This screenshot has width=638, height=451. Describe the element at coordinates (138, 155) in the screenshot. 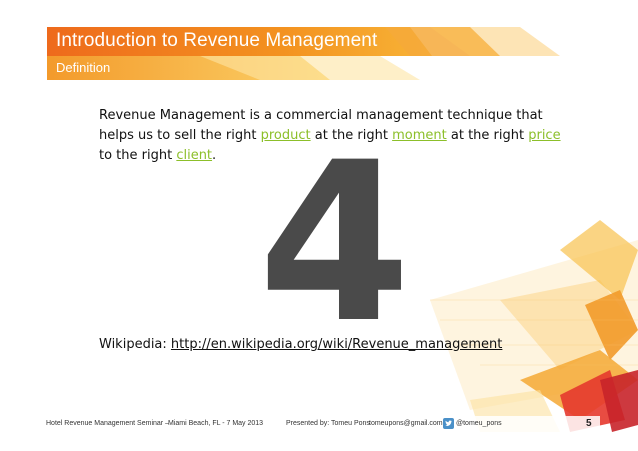

I see `definition-part: to the right` at that location.